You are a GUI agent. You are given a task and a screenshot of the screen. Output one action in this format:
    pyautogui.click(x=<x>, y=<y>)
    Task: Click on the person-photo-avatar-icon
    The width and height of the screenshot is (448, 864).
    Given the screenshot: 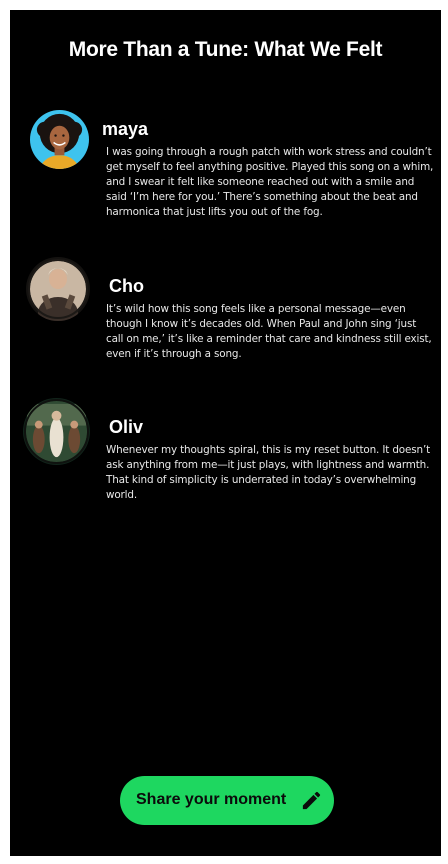 What is the action you would take?
    pyautogui.click(x=58, y=289)
    